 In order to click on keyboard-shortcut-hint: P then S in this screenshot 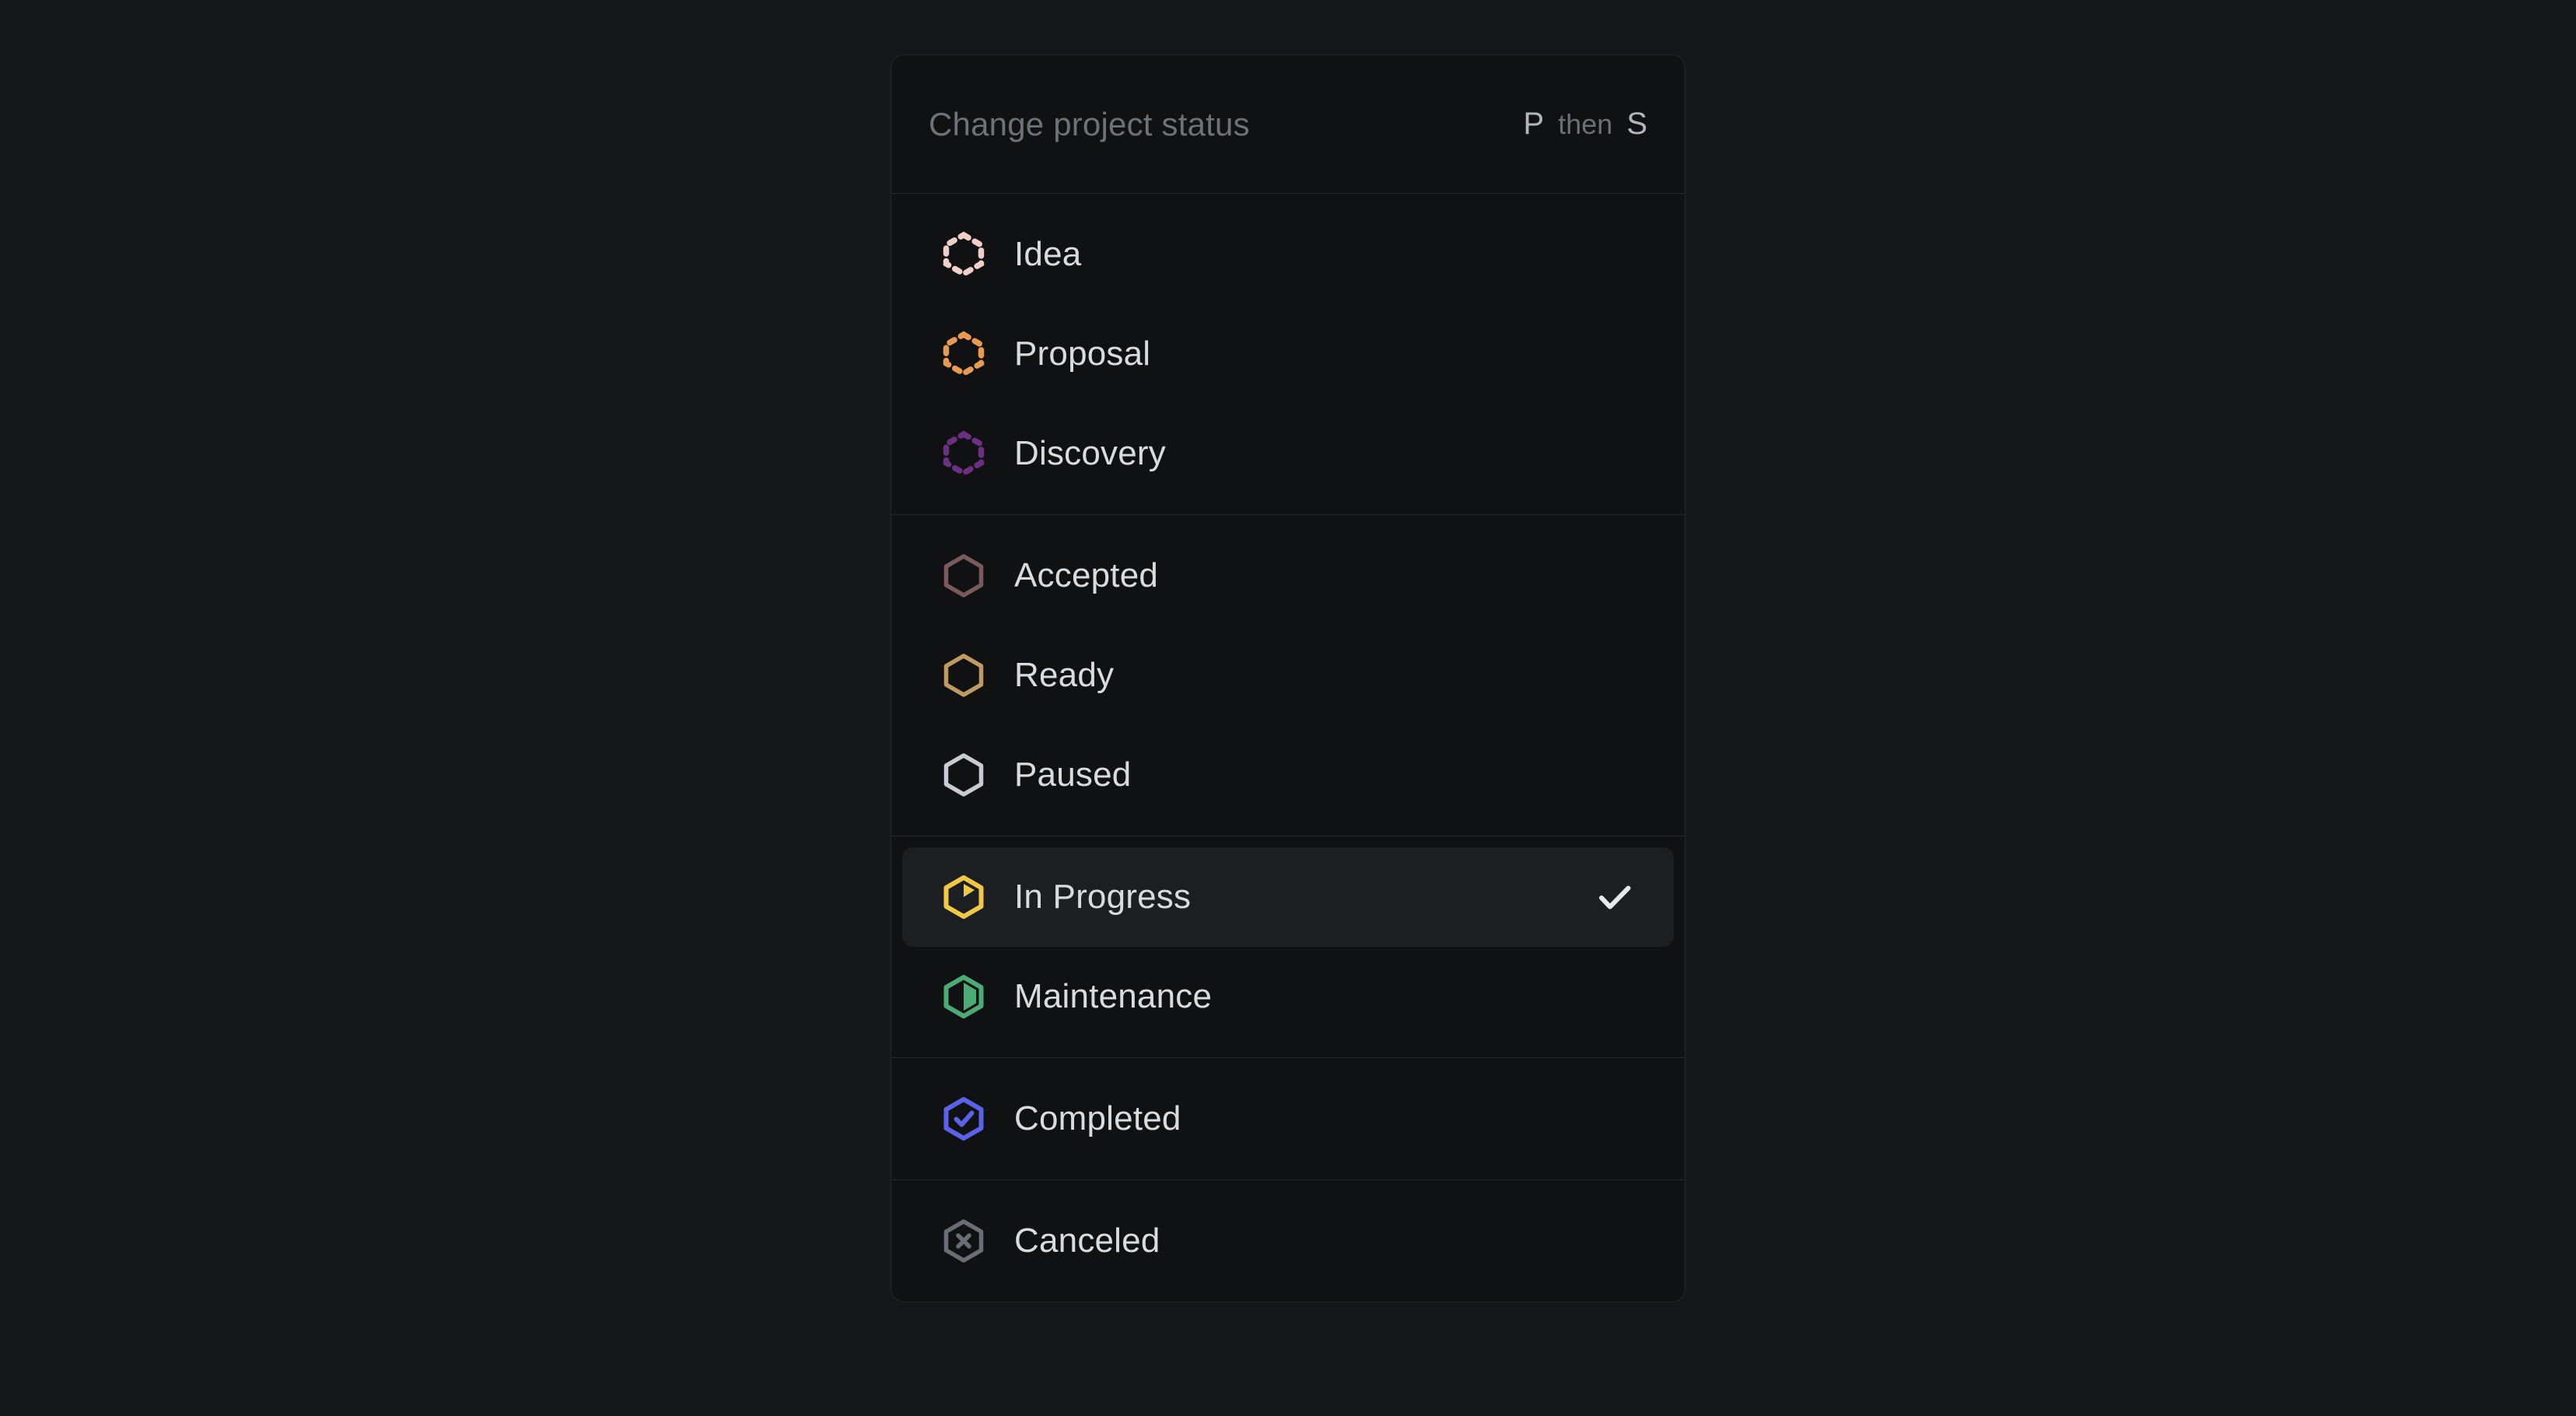, I will do `click(1586, 124)`.